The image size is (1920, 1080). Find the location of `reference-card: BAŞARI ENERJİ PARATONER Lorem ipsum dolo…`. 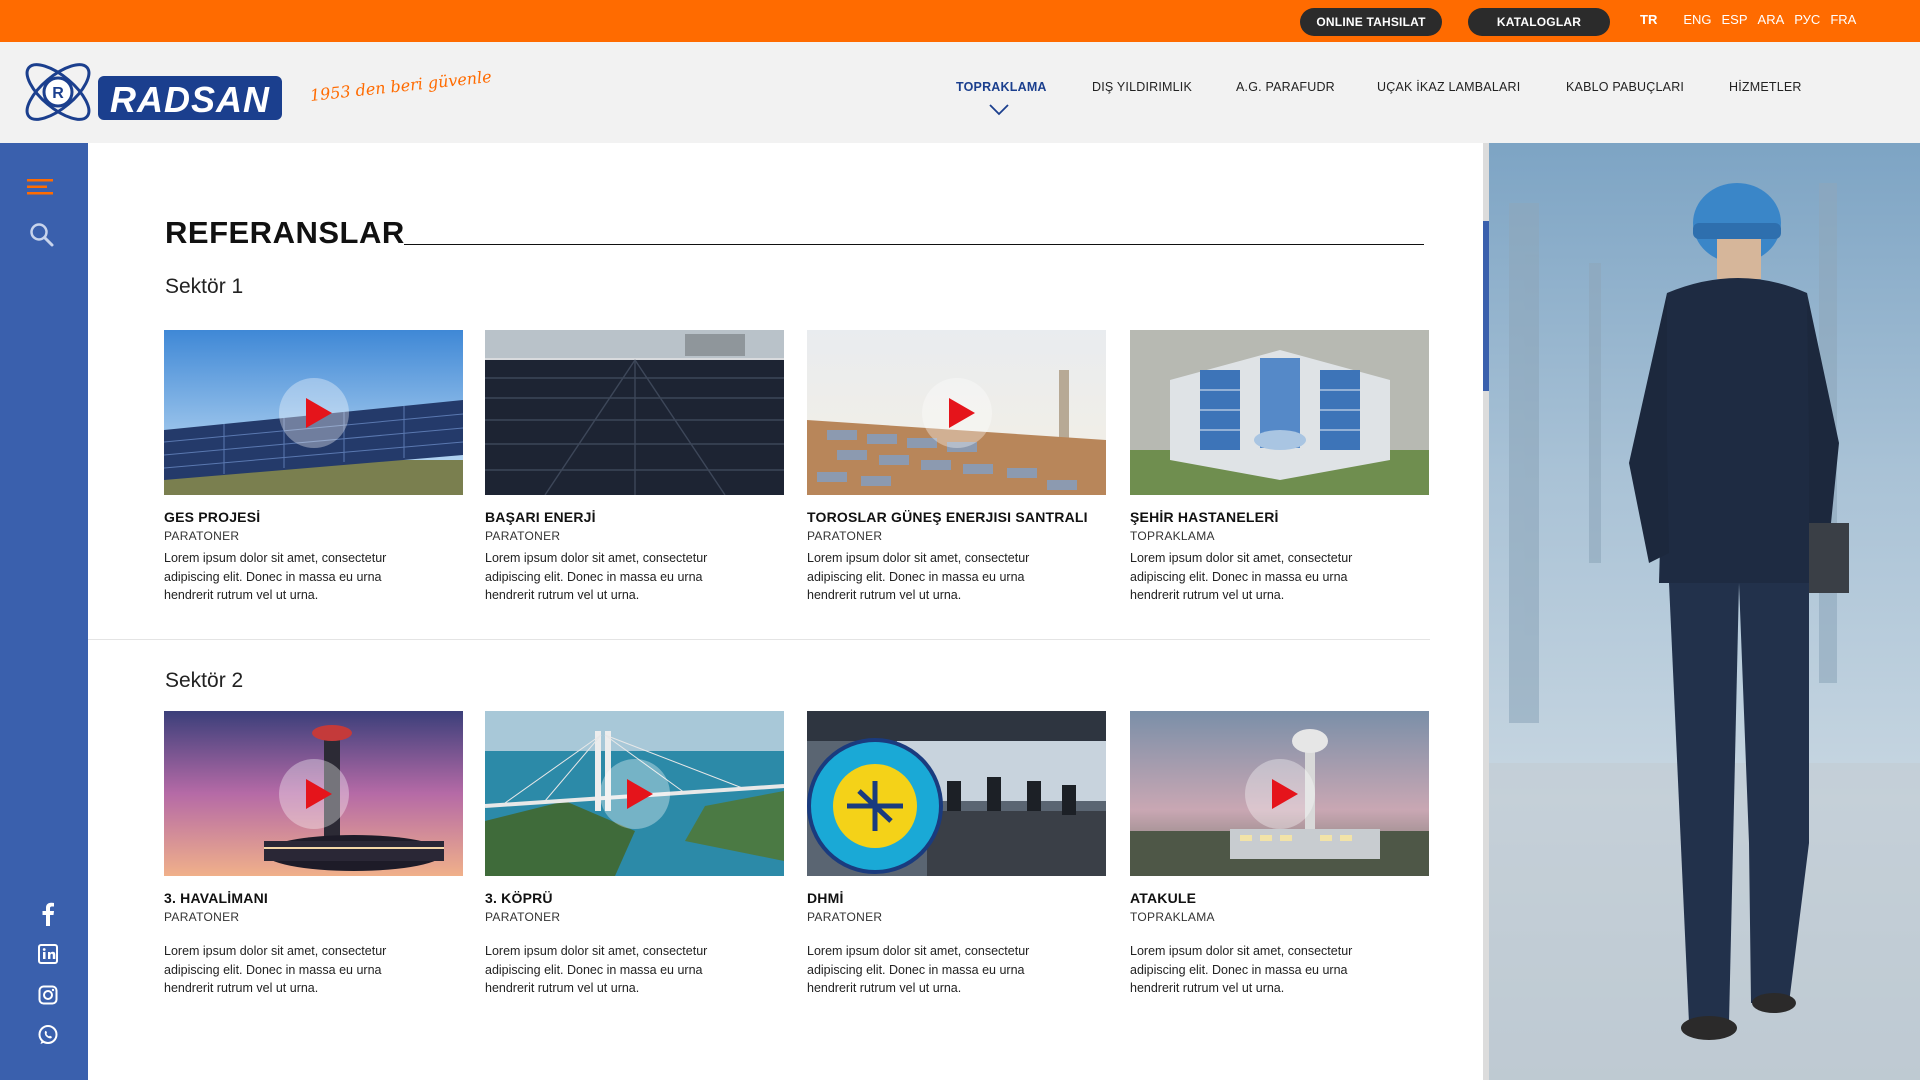

reference-card: BAŞARI ENERJİ PARATONER Lorem ipsum dolo… is located at coordinates (634, 467).